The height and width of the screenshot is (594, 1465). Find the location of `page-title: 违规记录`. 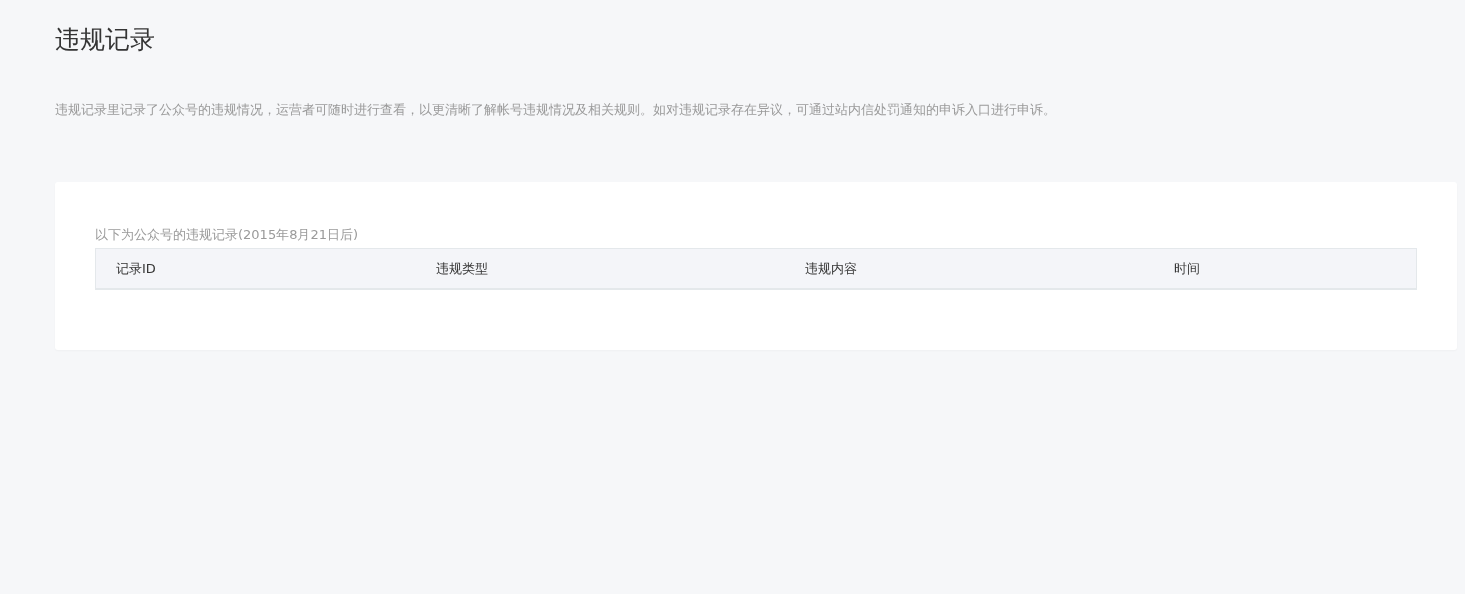

page-title: 违规记录 is located at coordinates (105, 40).